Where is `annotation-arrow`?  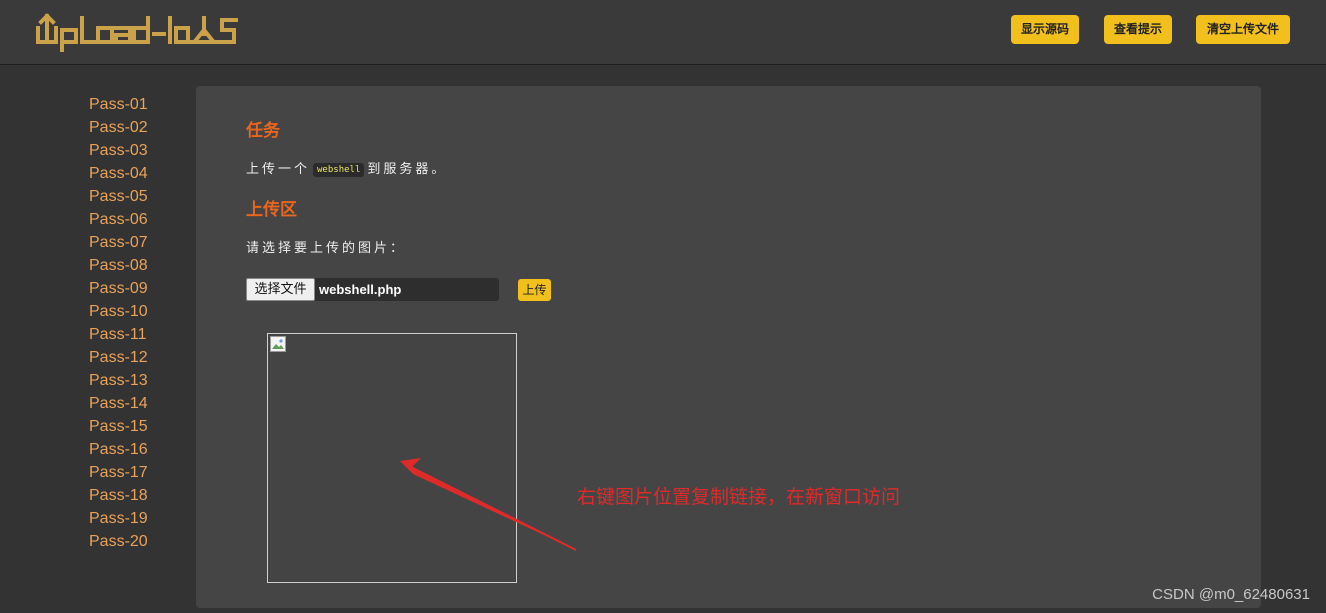
annotation-arrow is located at coordinates (488, 504).